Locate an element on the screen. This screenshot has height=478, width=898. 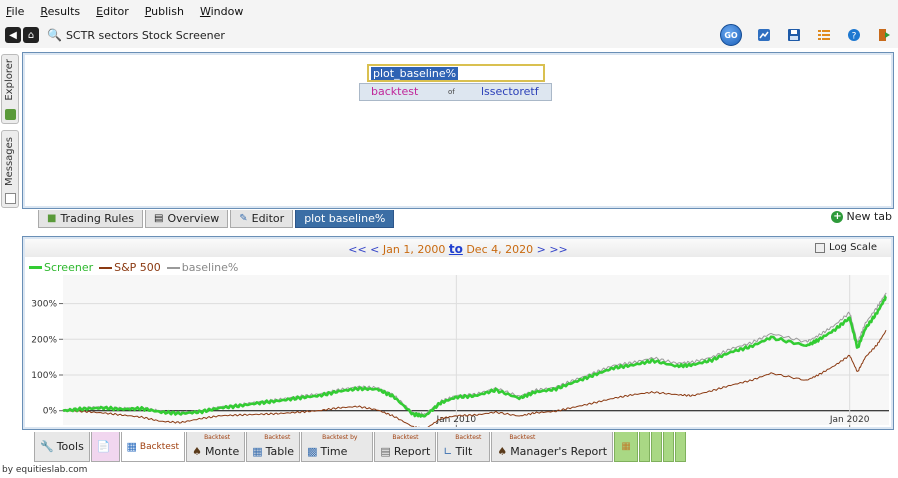
tab-backtest: ▦ Backtest is located at coordinates (153, 447).